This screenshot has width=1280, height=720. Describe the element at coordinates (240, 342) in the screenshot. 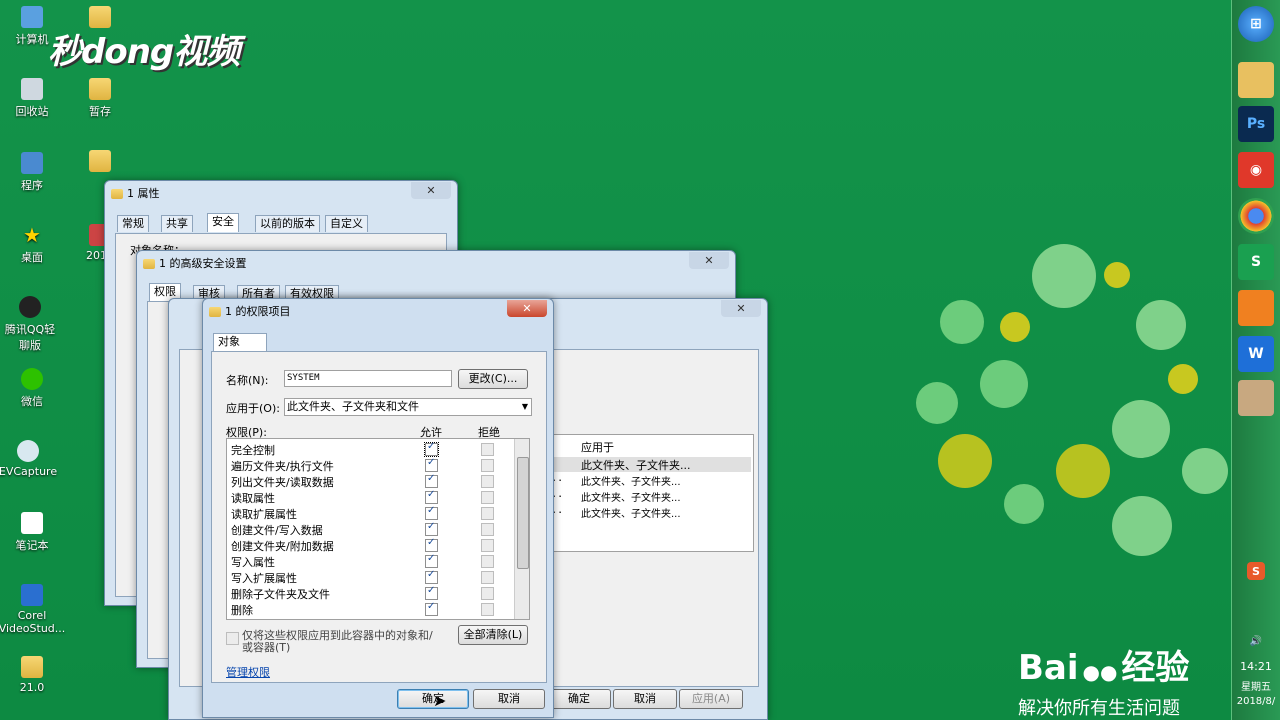

I see `tab-object: 对象` at that location.